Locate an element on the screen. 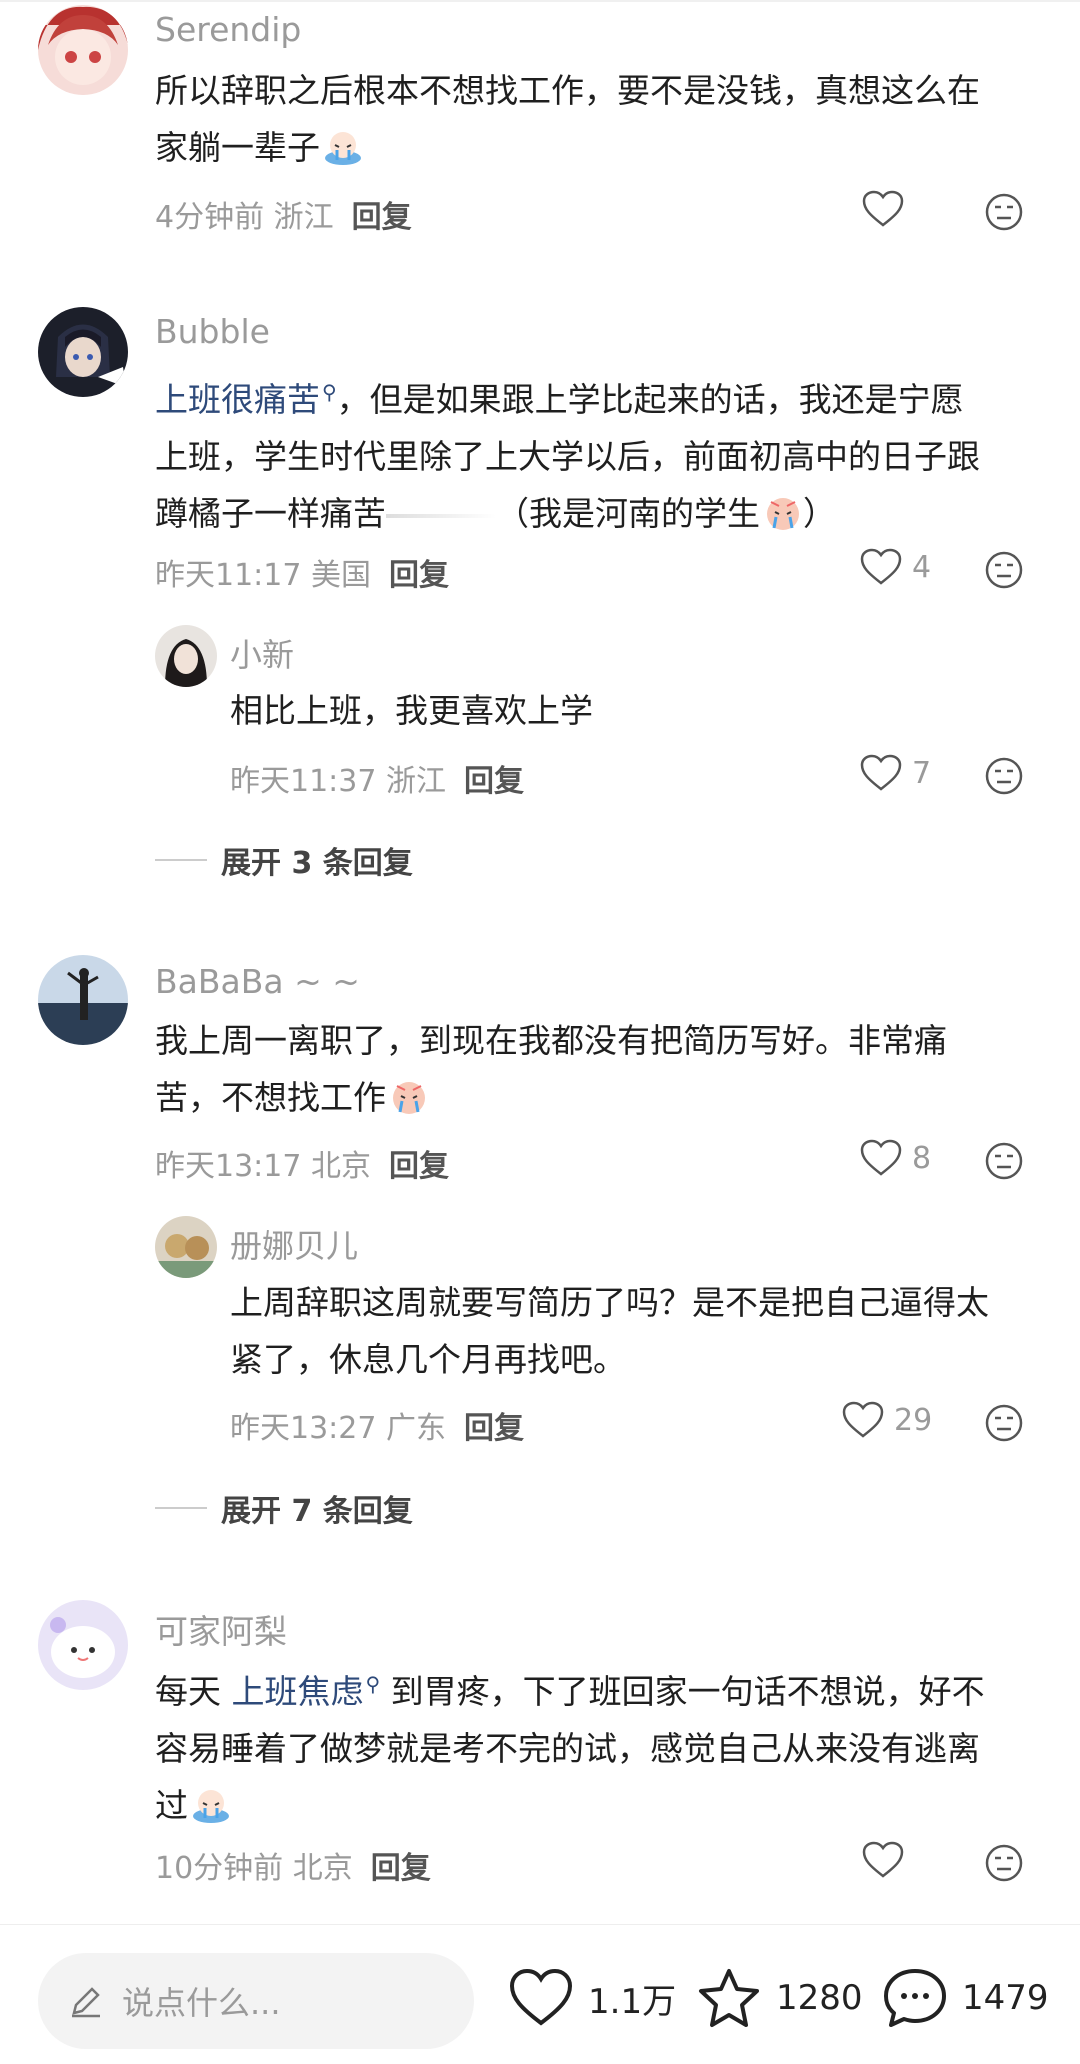 The image size is (1080, 2064). username: 可家阿梨 is located at coordinates (221, 1629).